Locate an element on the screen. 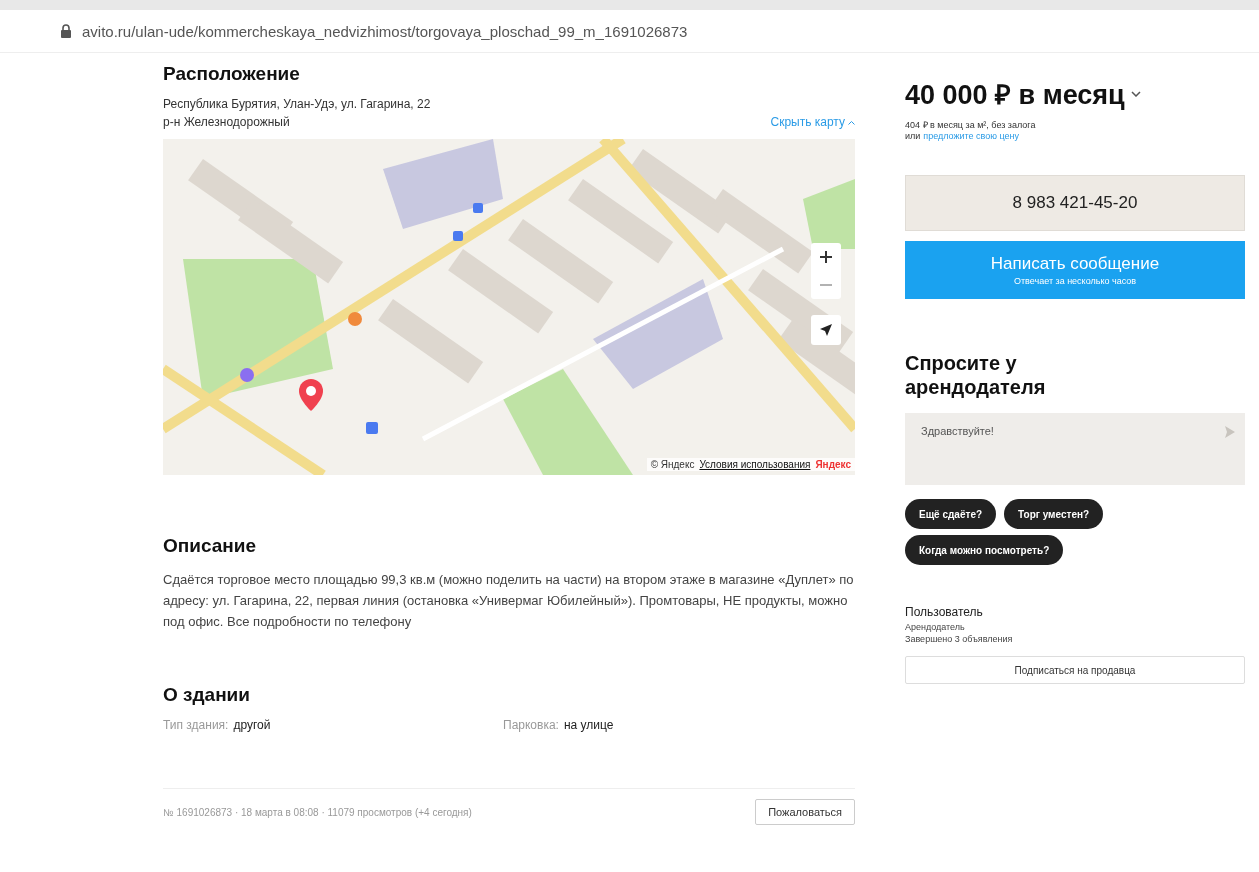  seller-name: Пользователь is located at coordinates (1075, 612).